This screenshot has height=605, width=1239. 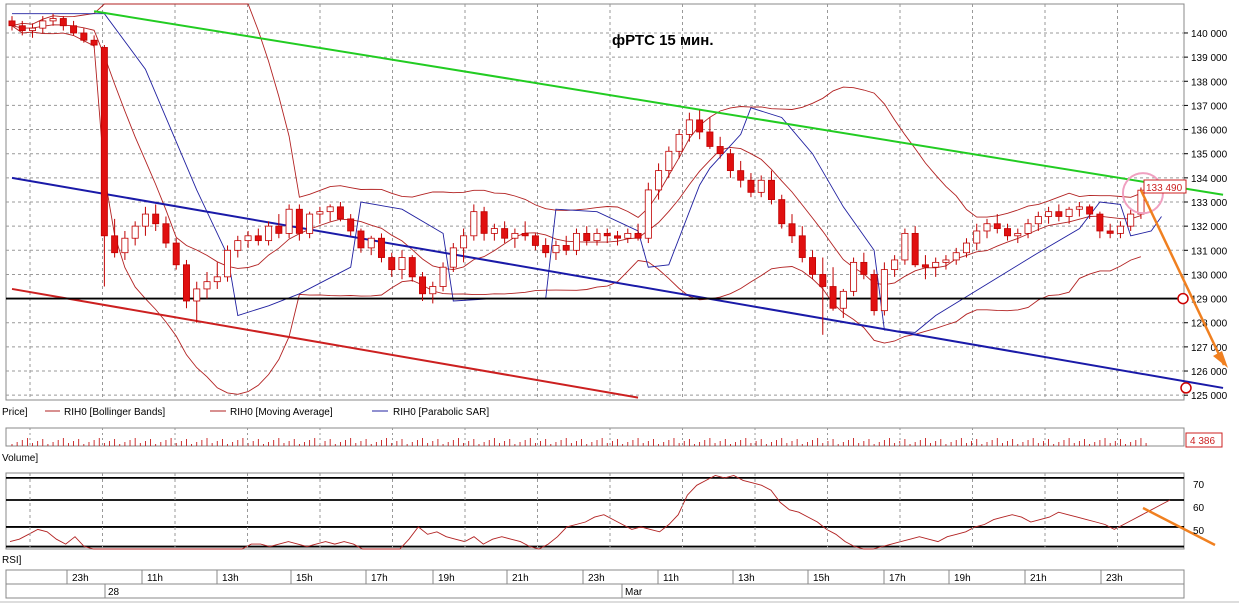 What do you see at coordinates (634, 592) in the screenshot?
I see `date-label: Mar` at bounding box center [634, 592].